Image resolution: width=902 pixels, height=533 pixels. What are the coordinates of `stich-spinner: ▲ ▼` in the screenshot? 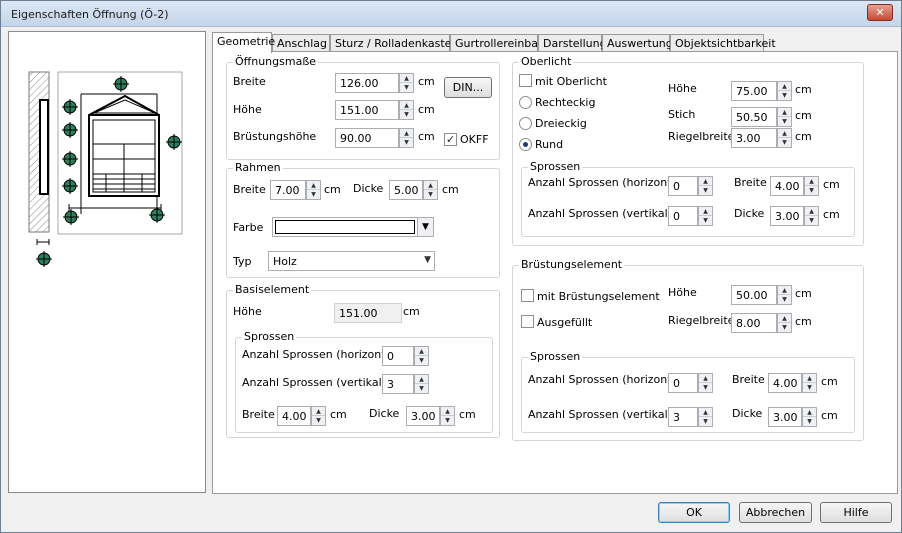 It's located at (784, 117).